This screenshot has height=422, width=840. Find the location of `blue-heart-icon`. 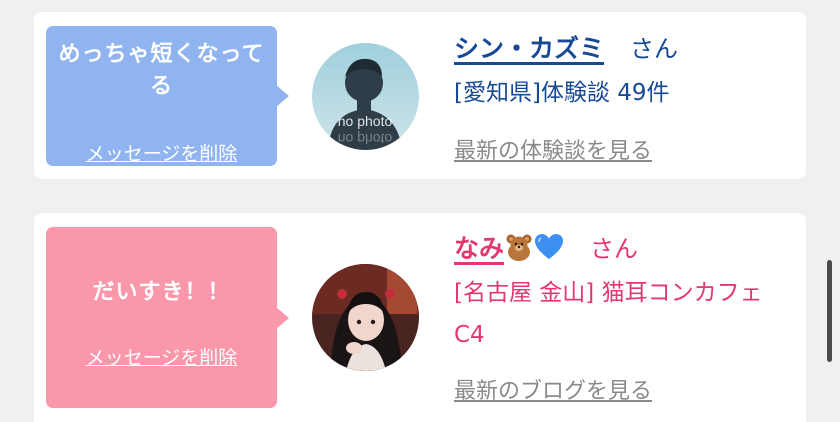

blue-heart-icon is located at coordinates (549, 250).